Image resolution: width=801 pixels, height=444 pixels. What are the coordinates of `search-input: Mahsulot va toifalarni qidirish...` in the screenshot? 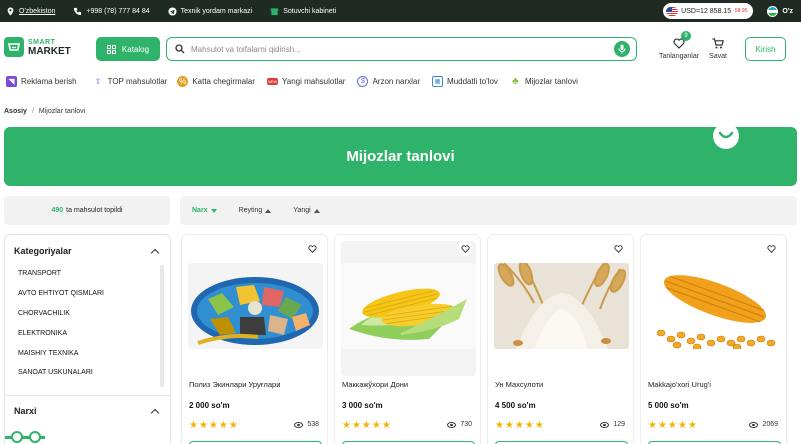 It's located at (401, 49).